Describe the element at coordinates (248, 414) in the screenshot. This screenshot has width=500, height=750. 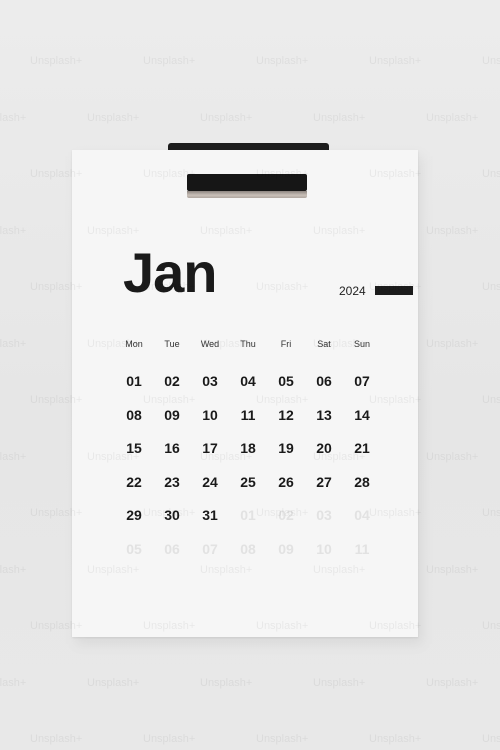
I see `day-cell: 11` at that location.